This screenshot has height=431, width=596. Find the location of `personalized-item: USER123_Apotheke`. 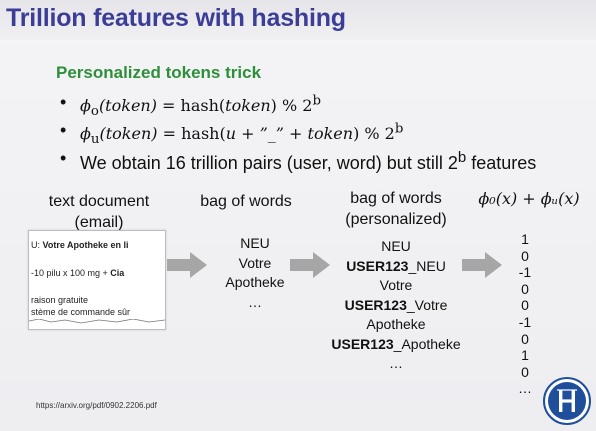

personalized-item: USER123_Apotheke is located at coordinates (396, 343).